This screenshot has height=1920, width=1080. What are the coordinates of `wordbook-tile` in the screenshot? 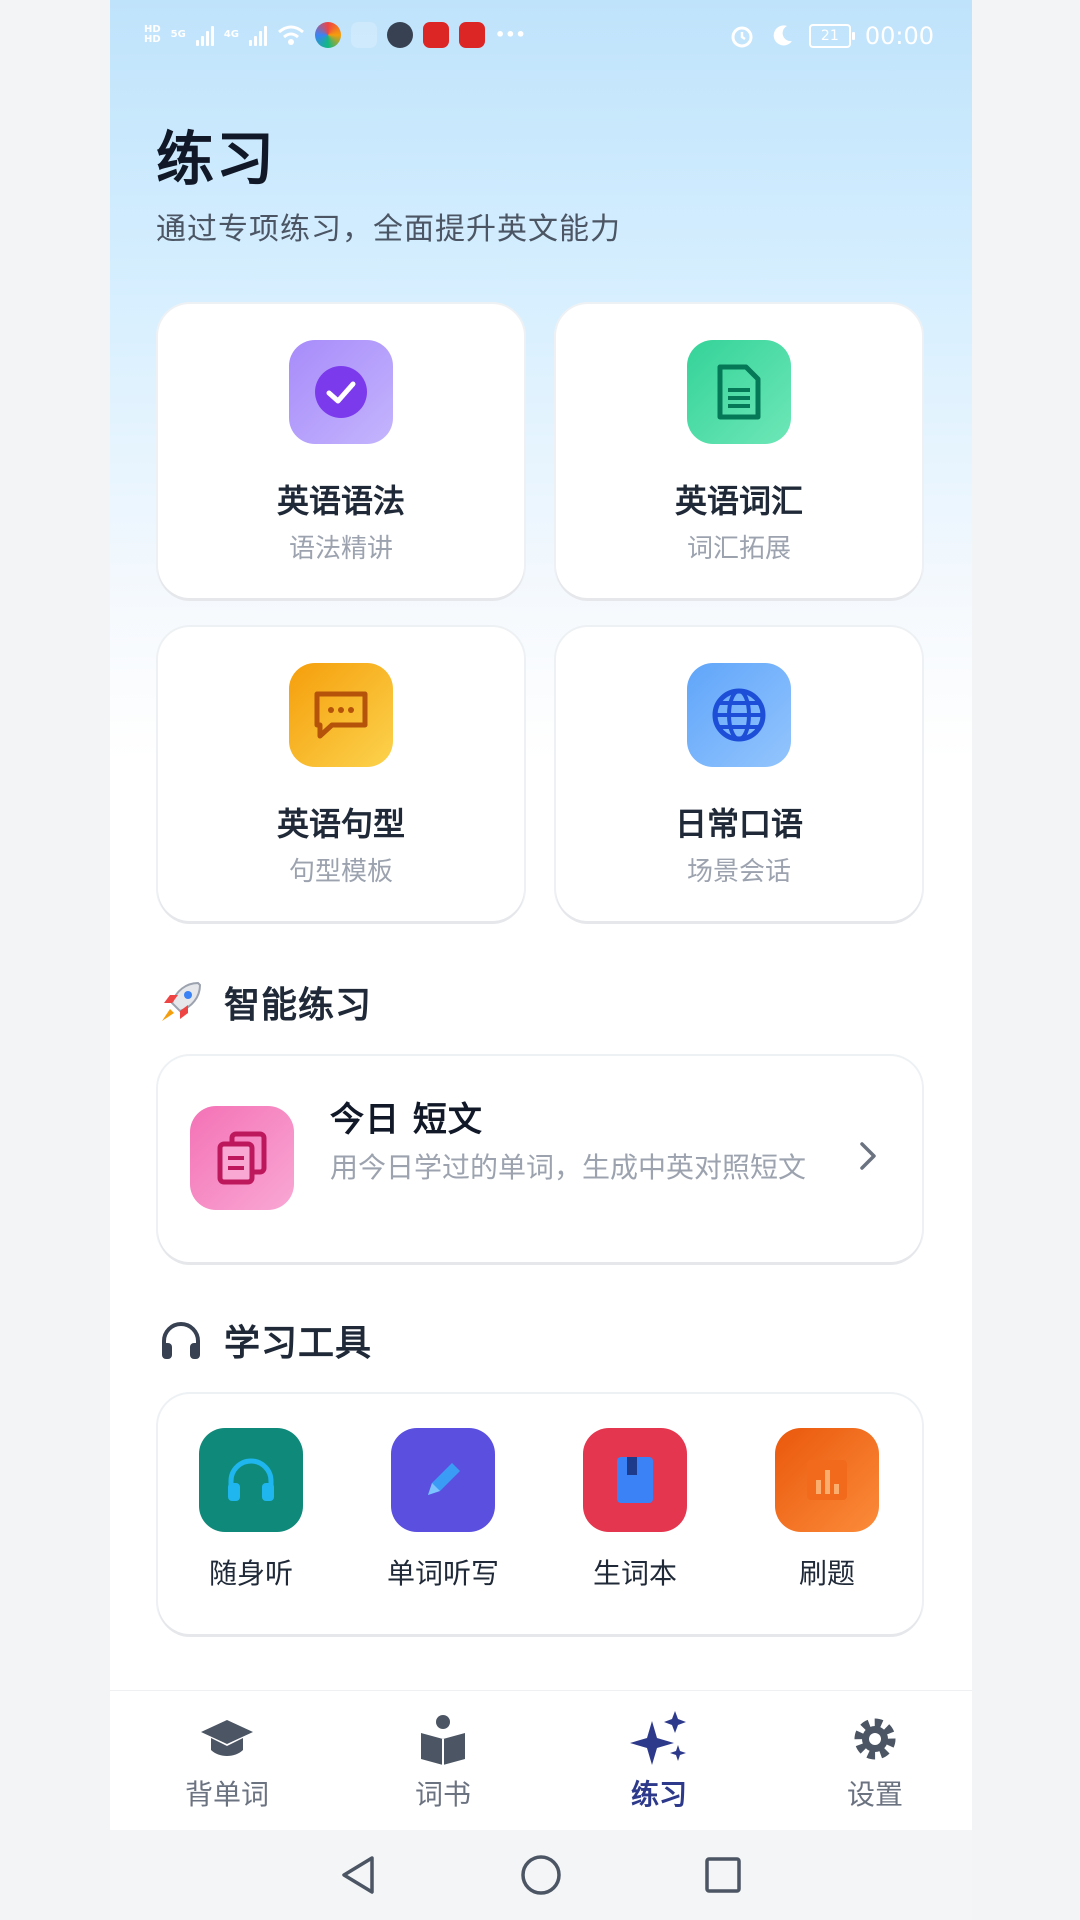 It's located at (635, 1480).